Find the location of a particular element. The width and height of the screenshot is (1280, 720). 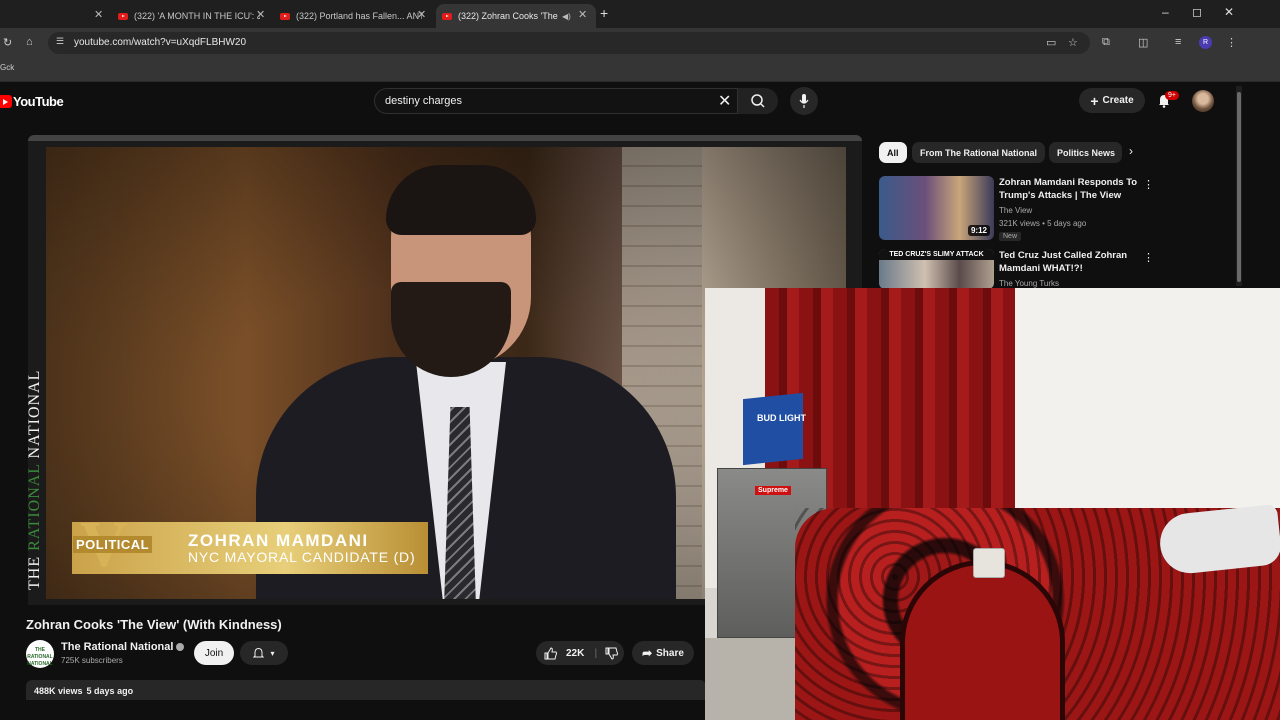

search-query: destiny charges is located at coordinates (423, 101).